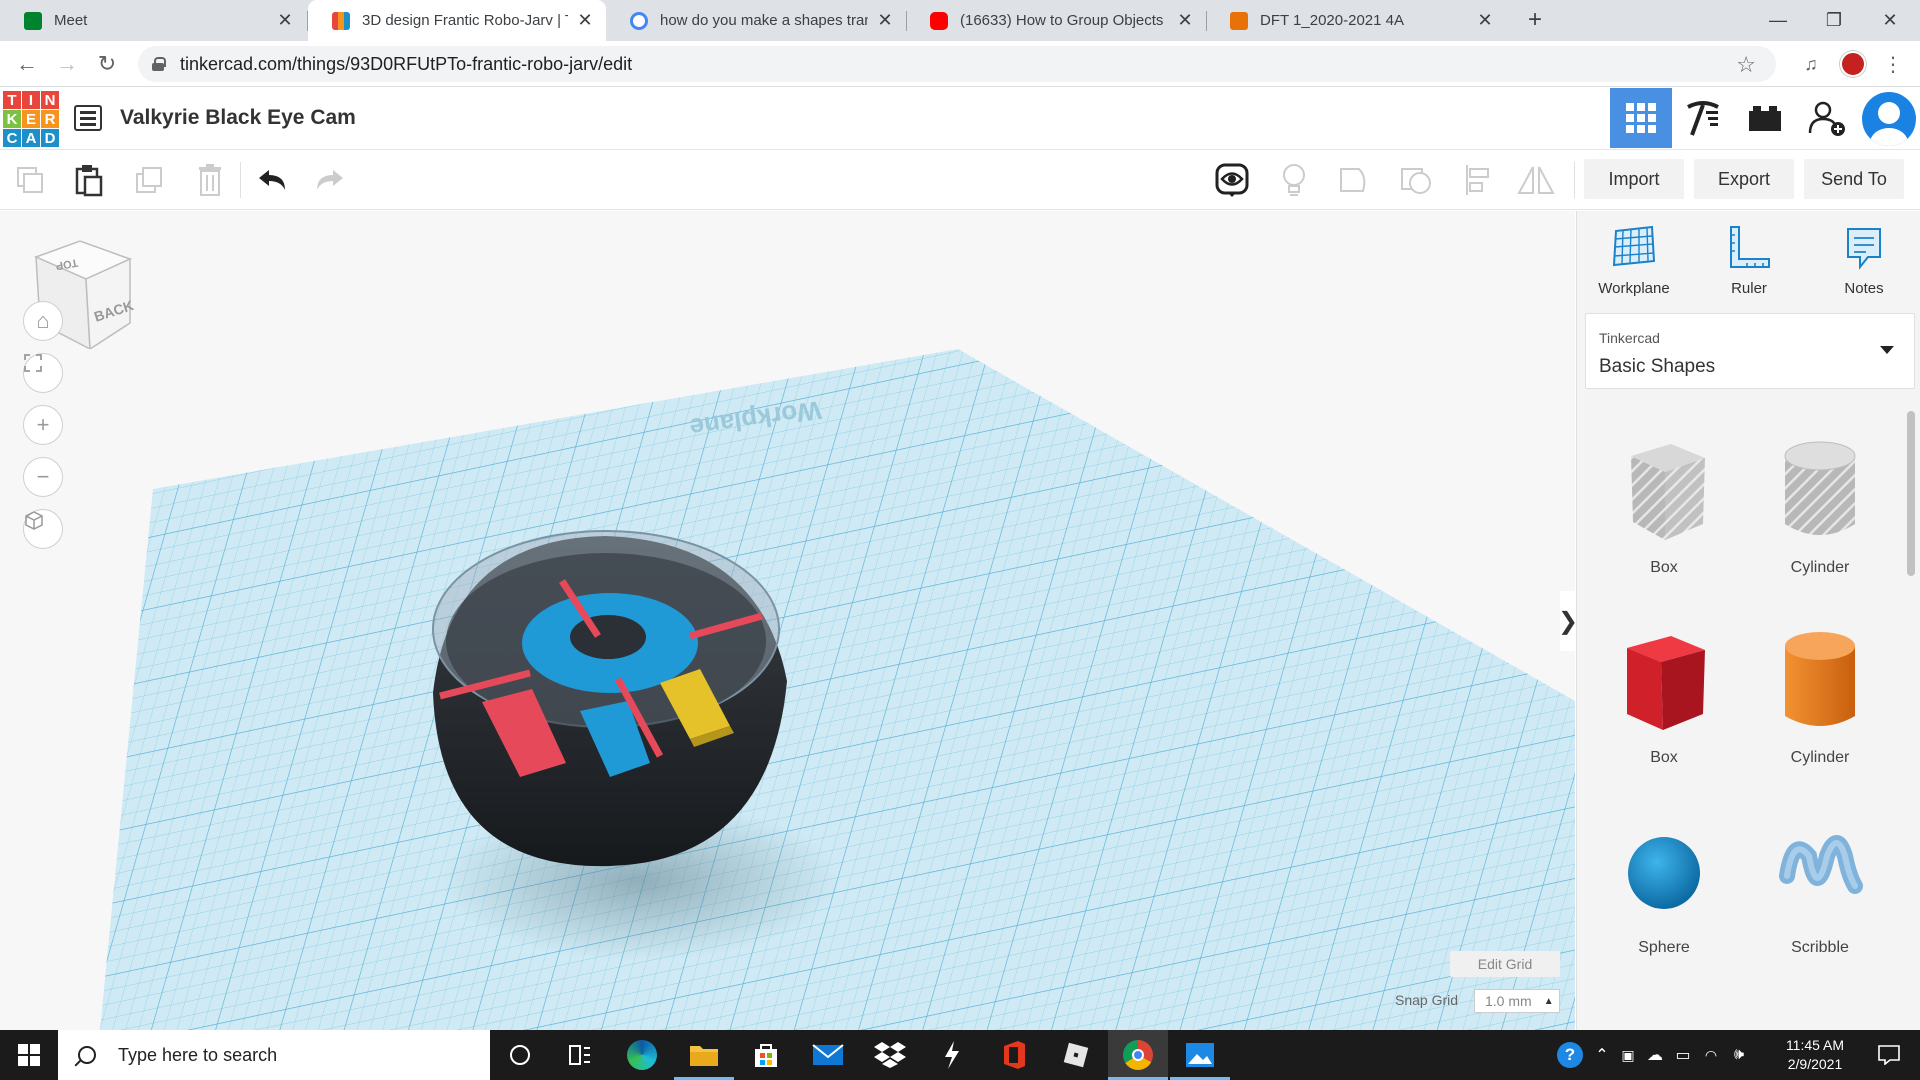  What do you see at coordinates (1778, 20) in the screenshot?
I see `minimize-button: —` at bounding box center [1778, 20].